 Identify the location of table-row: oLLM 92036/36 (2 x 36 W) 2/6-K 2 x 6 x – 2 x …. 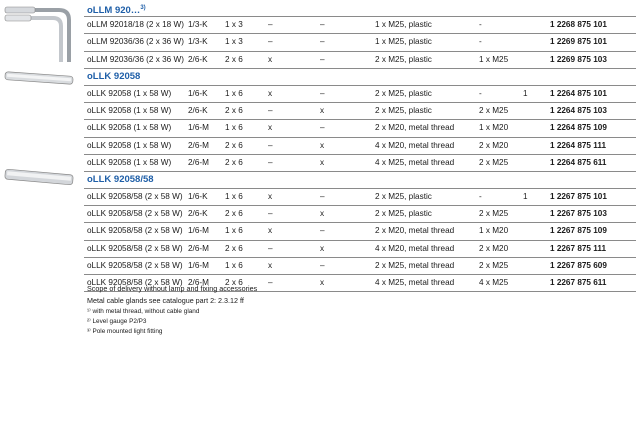
(360, 60).